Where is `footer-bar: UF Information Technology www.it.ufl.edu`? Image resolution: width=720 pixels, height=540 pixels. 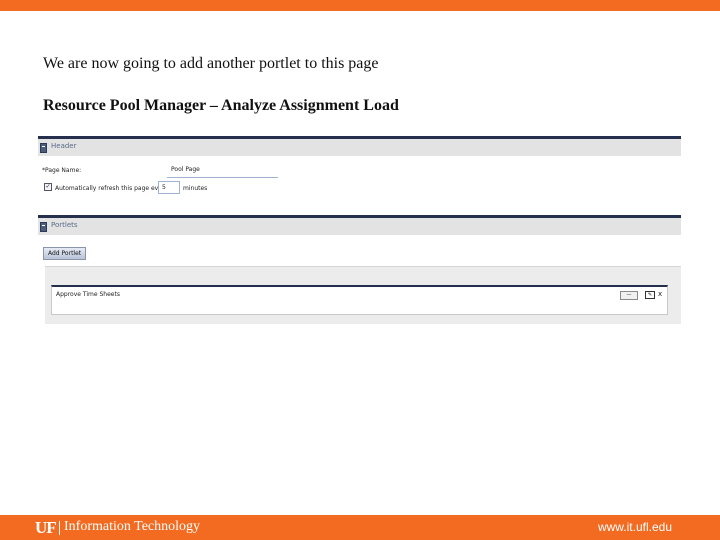 footer-bar: UF Information Technology www.it.ufl.edu is located at coordinates (360, 527).